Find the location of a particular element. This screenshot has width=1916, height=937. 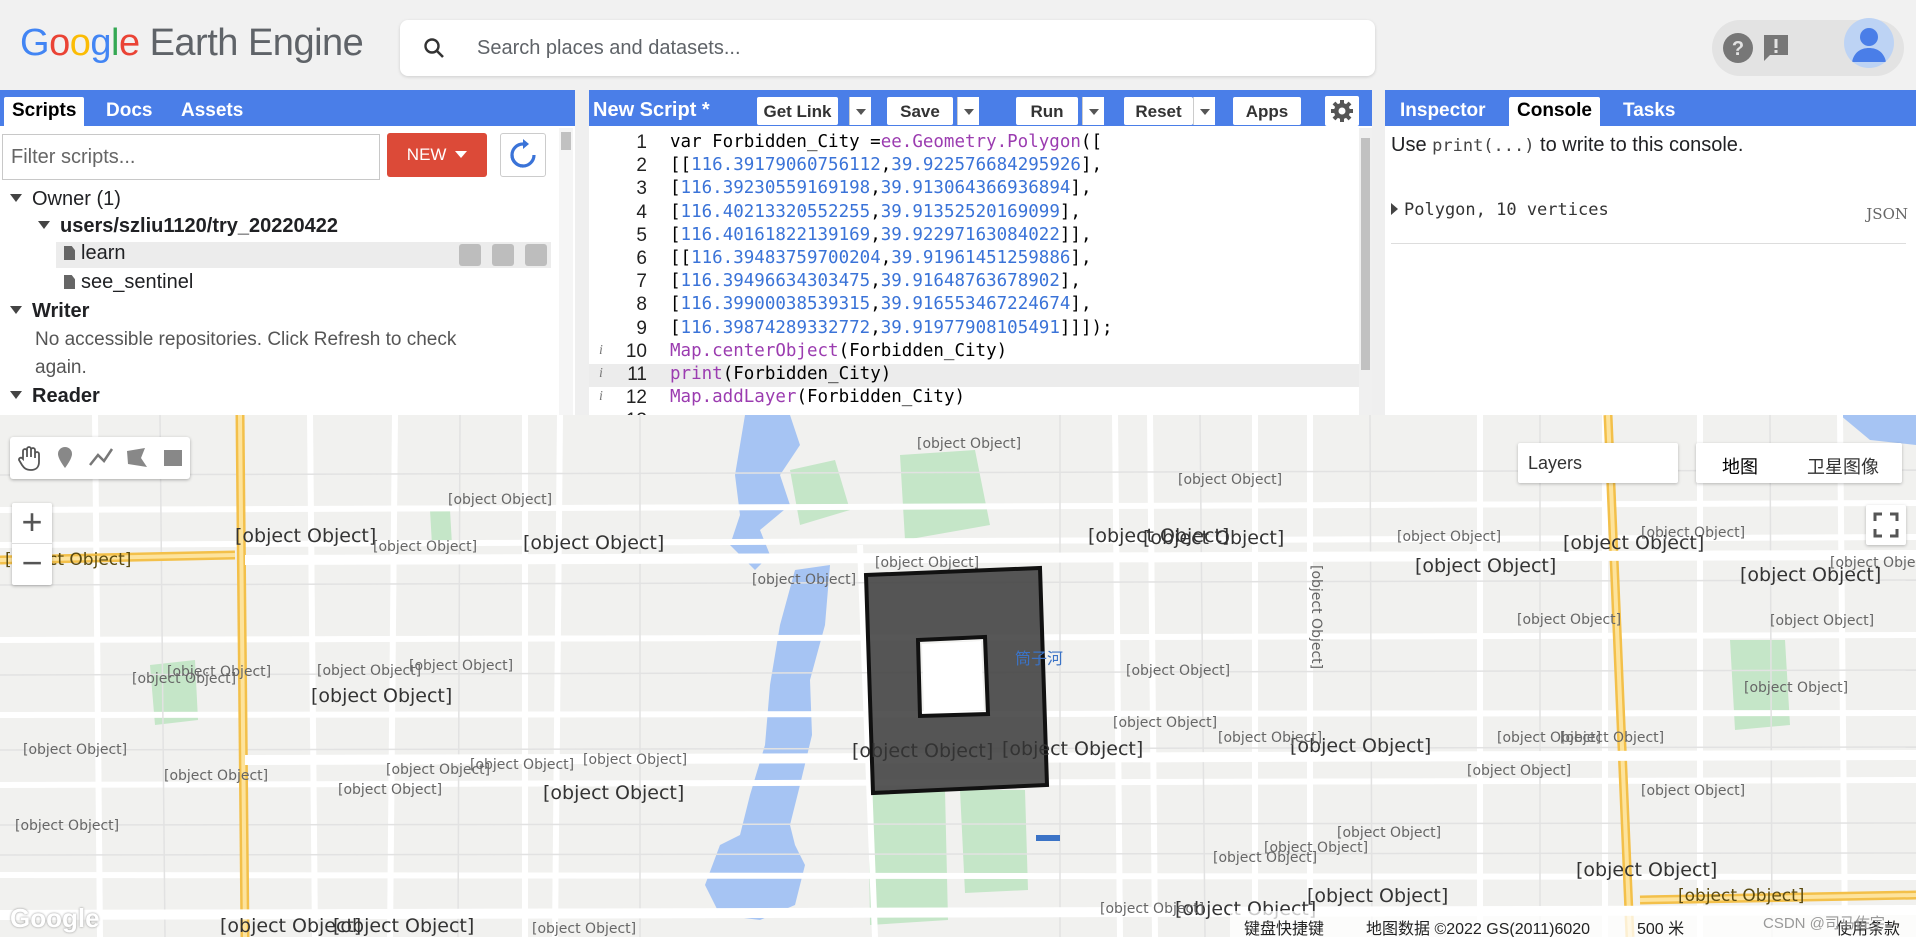

logo-letter: e is located at coordinates (129, 43).